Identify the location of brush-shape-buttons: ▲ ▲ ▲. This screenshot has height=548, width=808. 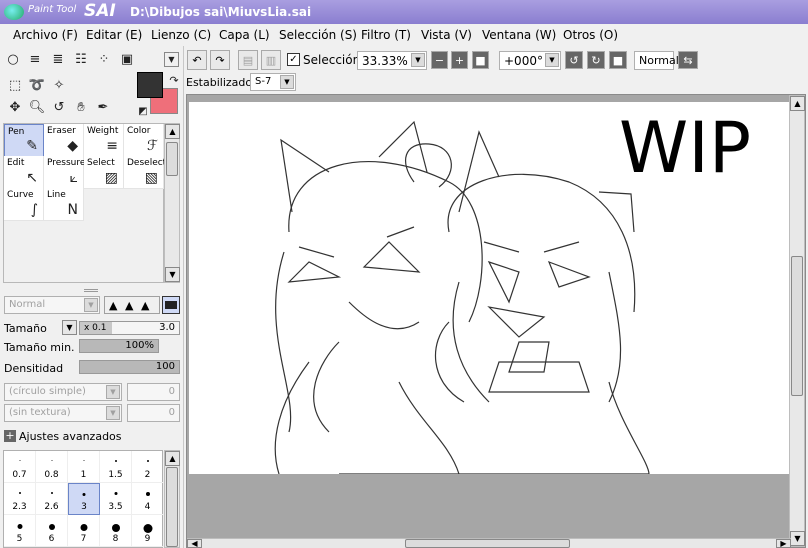
(132, 305).